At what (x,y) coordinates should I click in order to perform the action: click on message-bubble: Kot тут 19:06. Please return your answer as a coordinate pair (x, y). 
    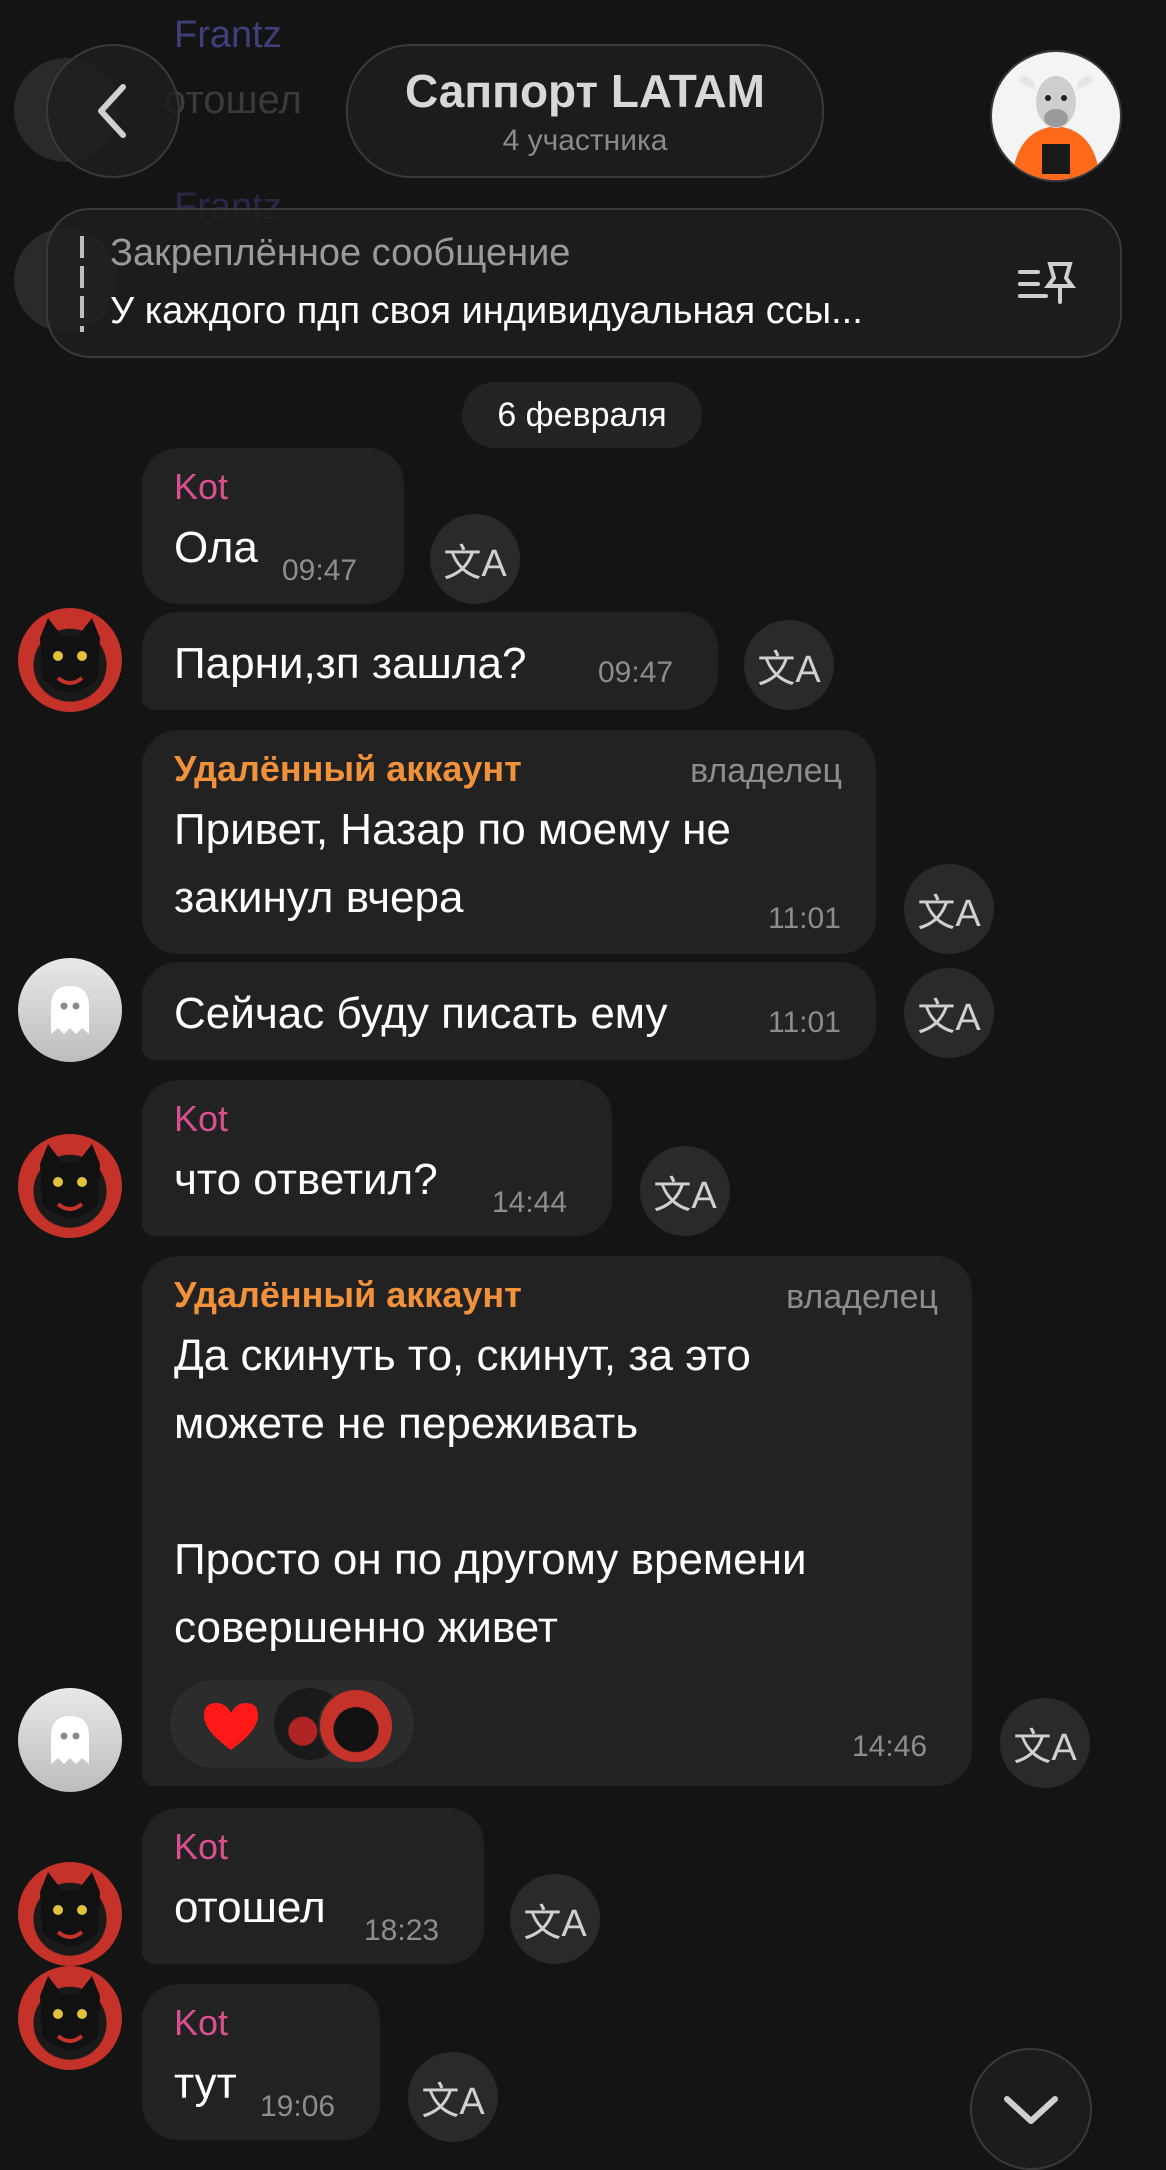
    Looking at the image, I should click on (261, 2062).